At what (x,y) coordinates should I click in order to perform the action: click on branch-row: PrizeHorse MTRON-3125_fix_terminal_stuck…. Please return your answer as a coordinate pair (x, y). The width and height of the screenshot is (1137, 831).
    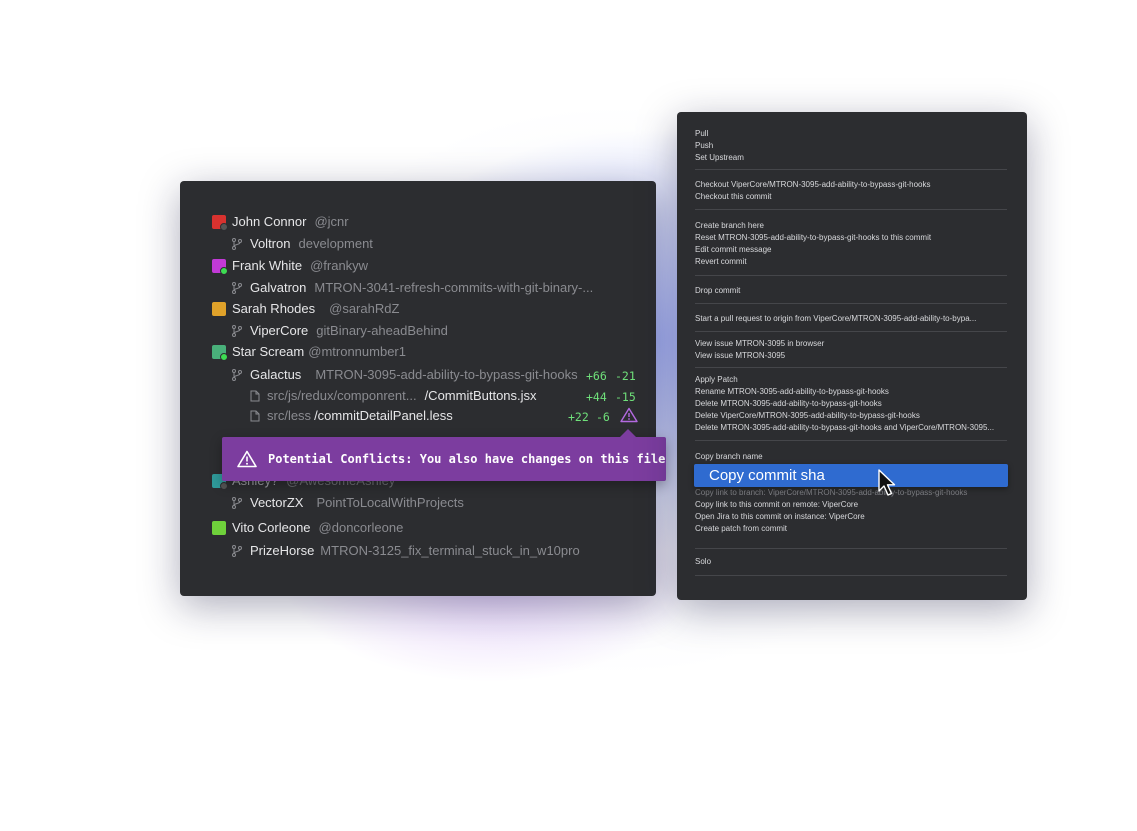
    Looking at the image, I should click on (405, 550).